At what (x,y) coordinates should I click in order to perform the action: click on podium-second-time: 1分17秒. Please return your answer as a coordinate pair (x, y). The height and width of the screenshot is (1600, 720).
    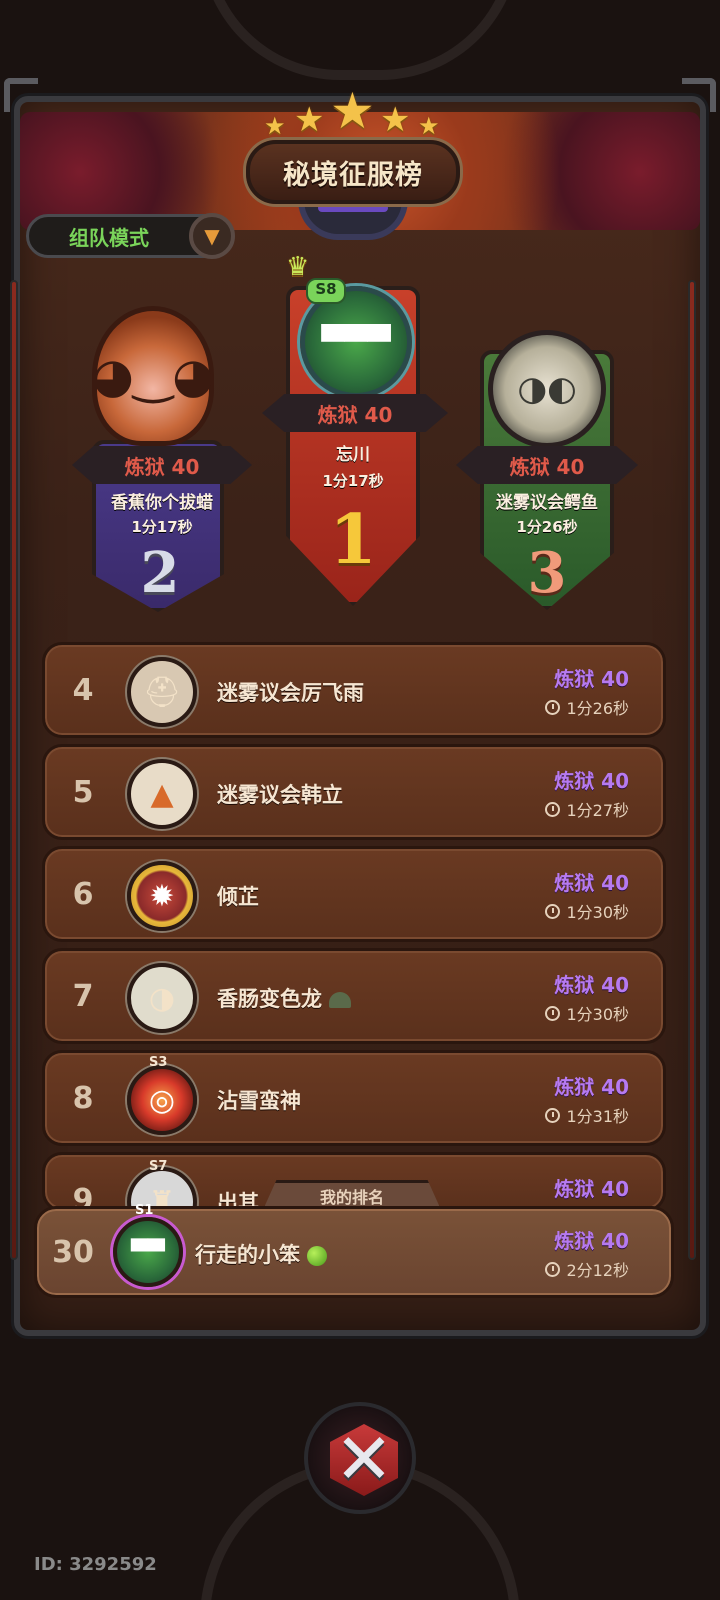
    Looking at the image, I should click on (162, 527).